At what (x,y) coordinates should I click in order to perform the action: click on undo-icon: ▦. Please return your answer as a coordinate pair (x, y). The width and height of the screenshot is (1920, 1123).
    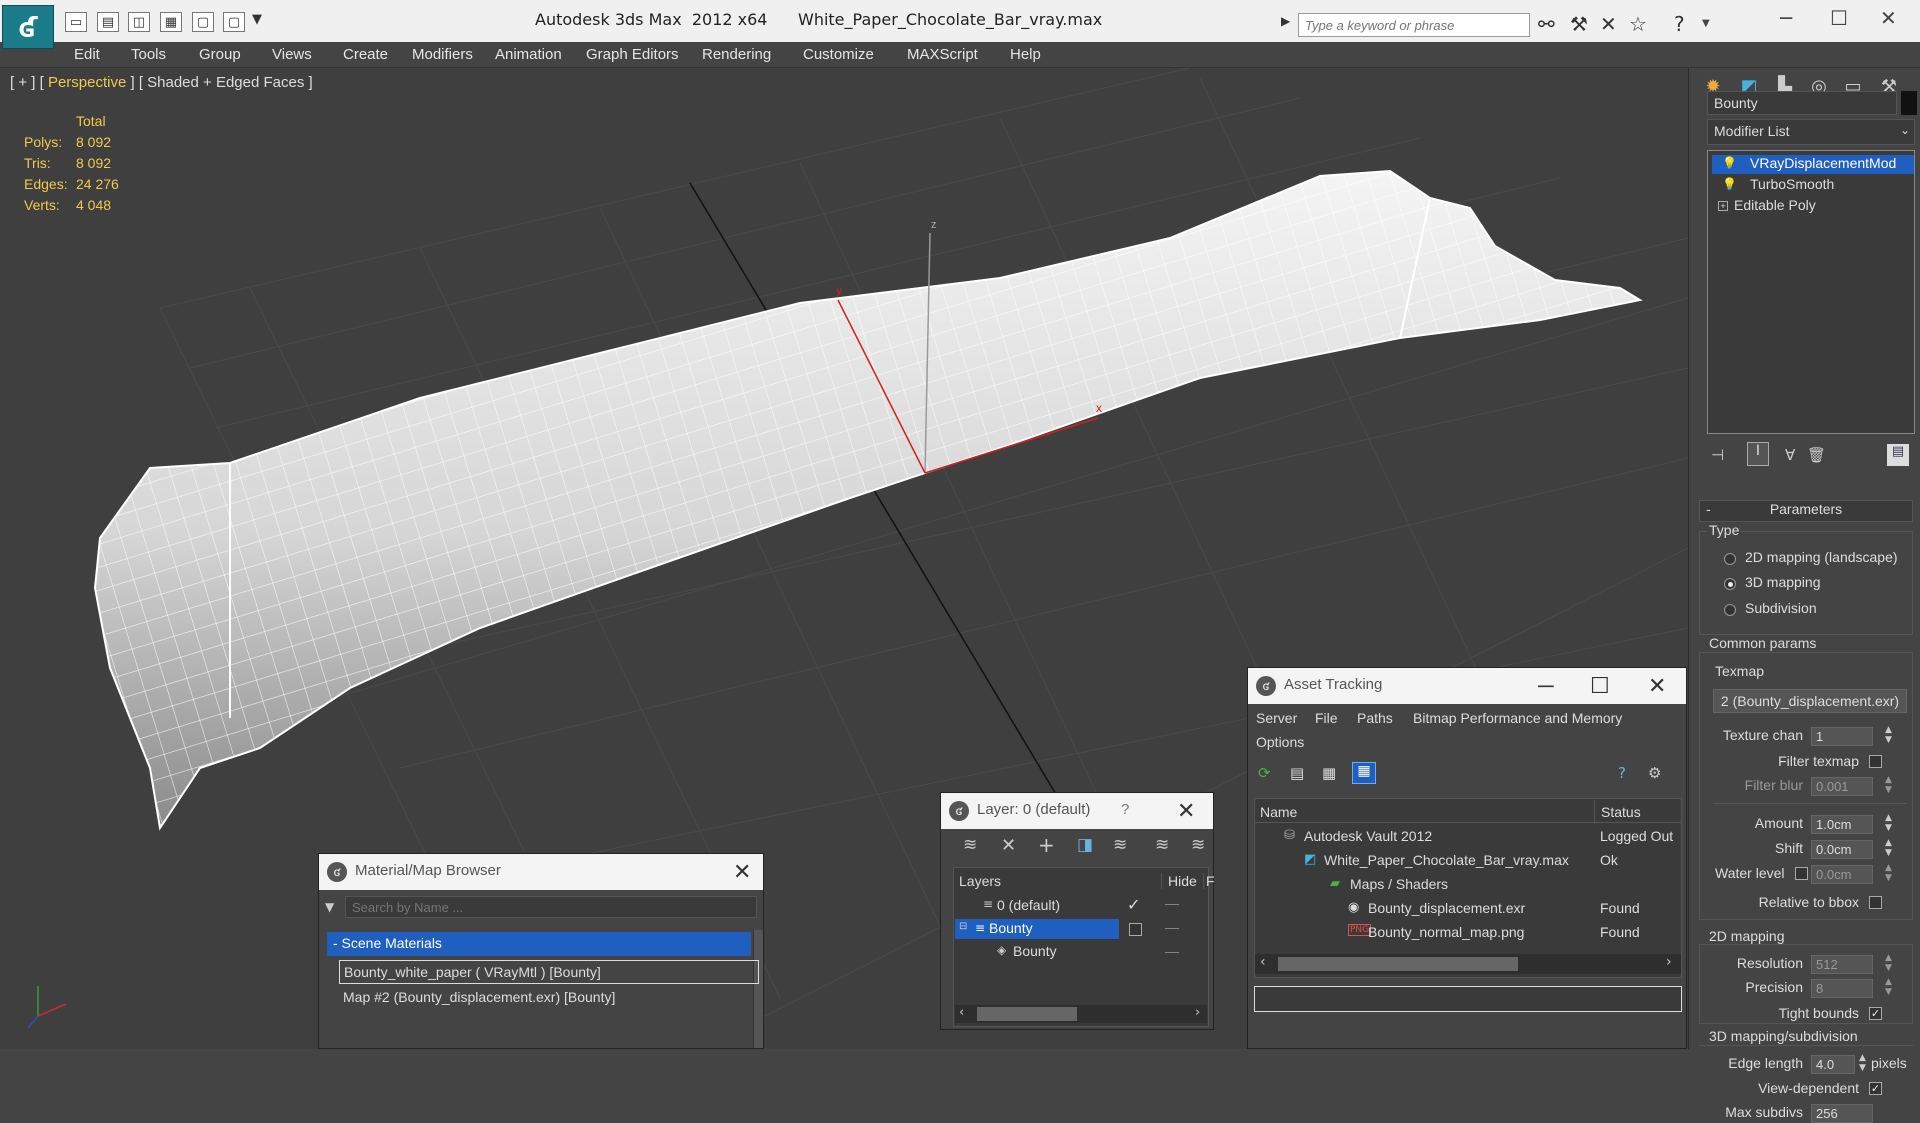
    Looking at the image, I should click on (171, 22).